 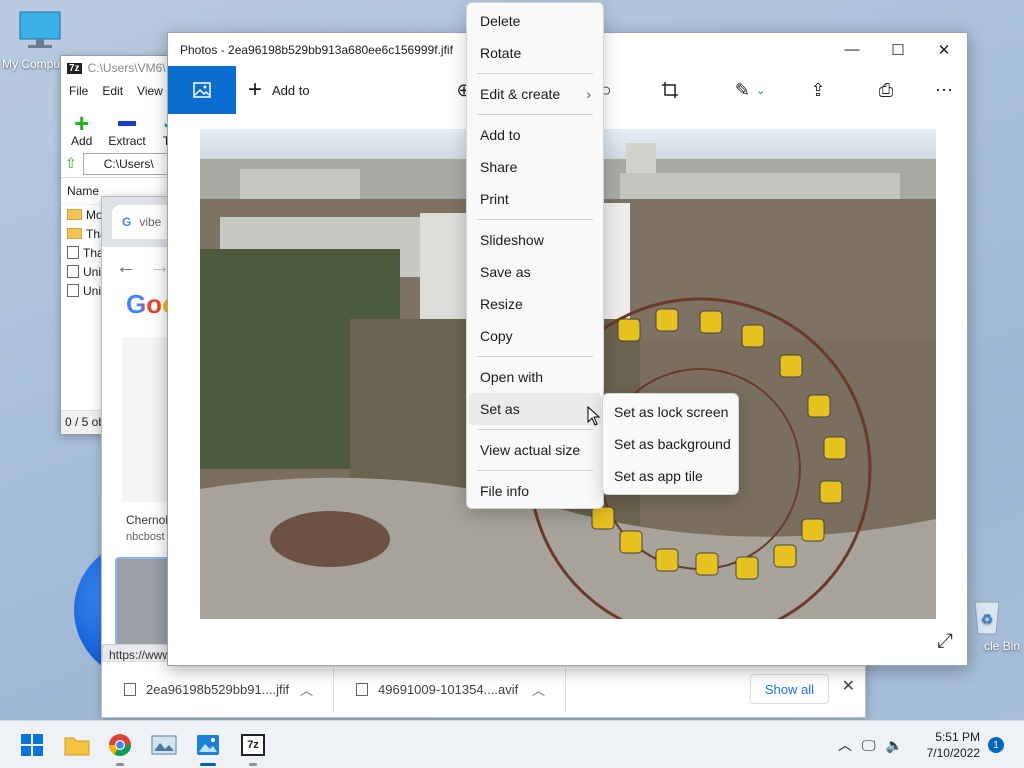 What do you see at coordinates (147, 419) in the screenshot?
I see `result-card` at bounding box center [147, 419].